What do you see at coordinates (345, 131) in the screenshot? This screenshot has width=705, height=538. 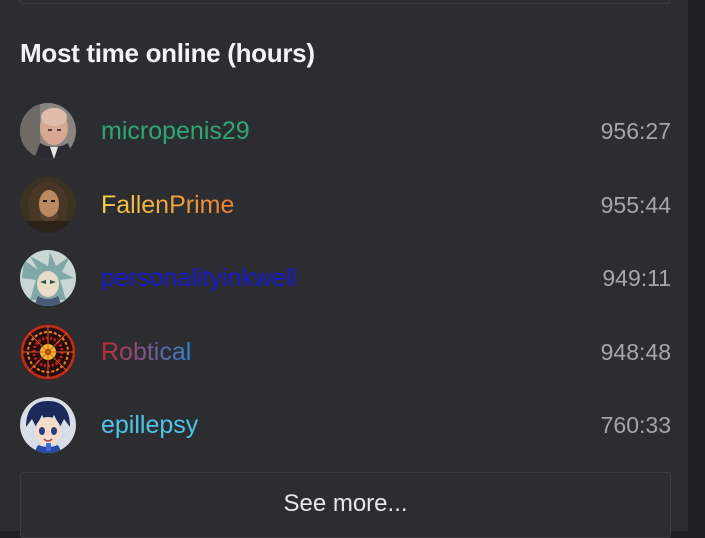 I see `list-item: micropenis29 956:27` at bounding box center [345, 131].